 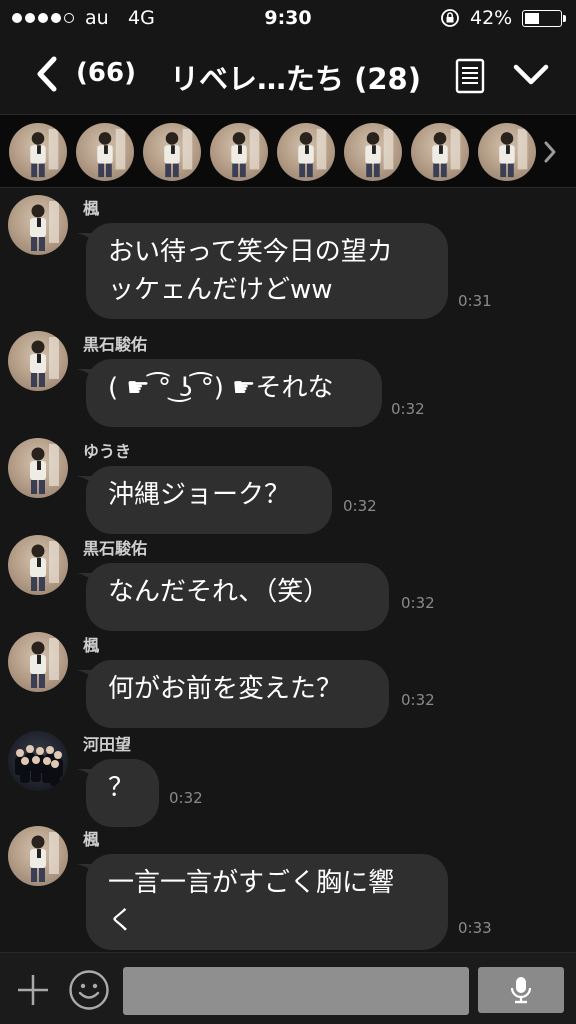 What do you see at coordinates (107, 451) in the screenshot?
I see `sender-name: ゆうき` at bounding box center [107, 451].